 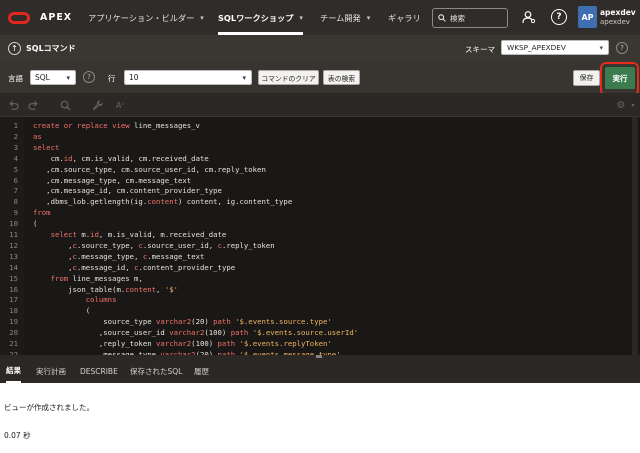 What do you see at coordinates (15, 169) in the screenshot?
I see `line-number: 5` at bounding box center [15, 169].